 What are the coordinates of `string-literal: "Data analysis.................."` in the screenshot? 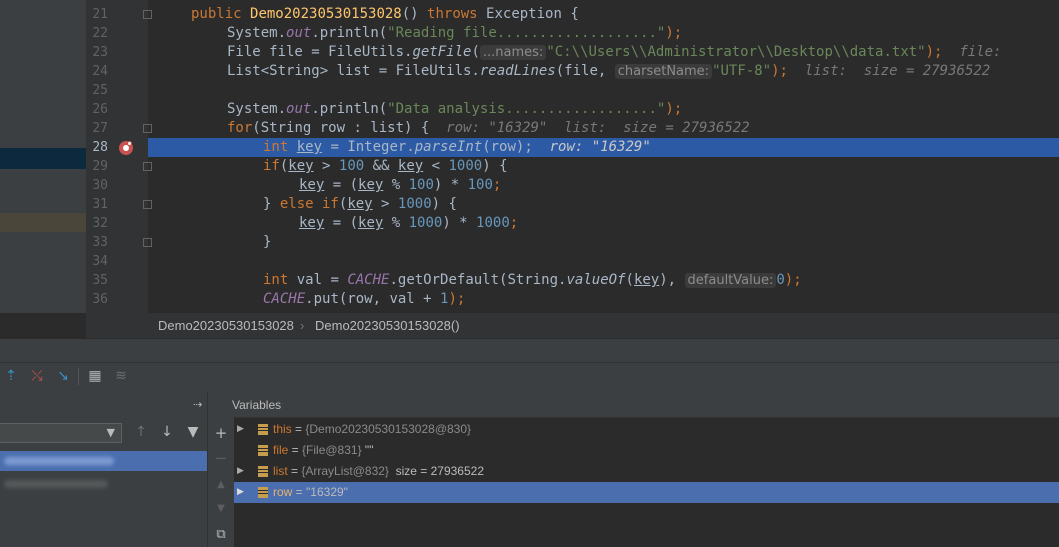 It's located at (526, 109).